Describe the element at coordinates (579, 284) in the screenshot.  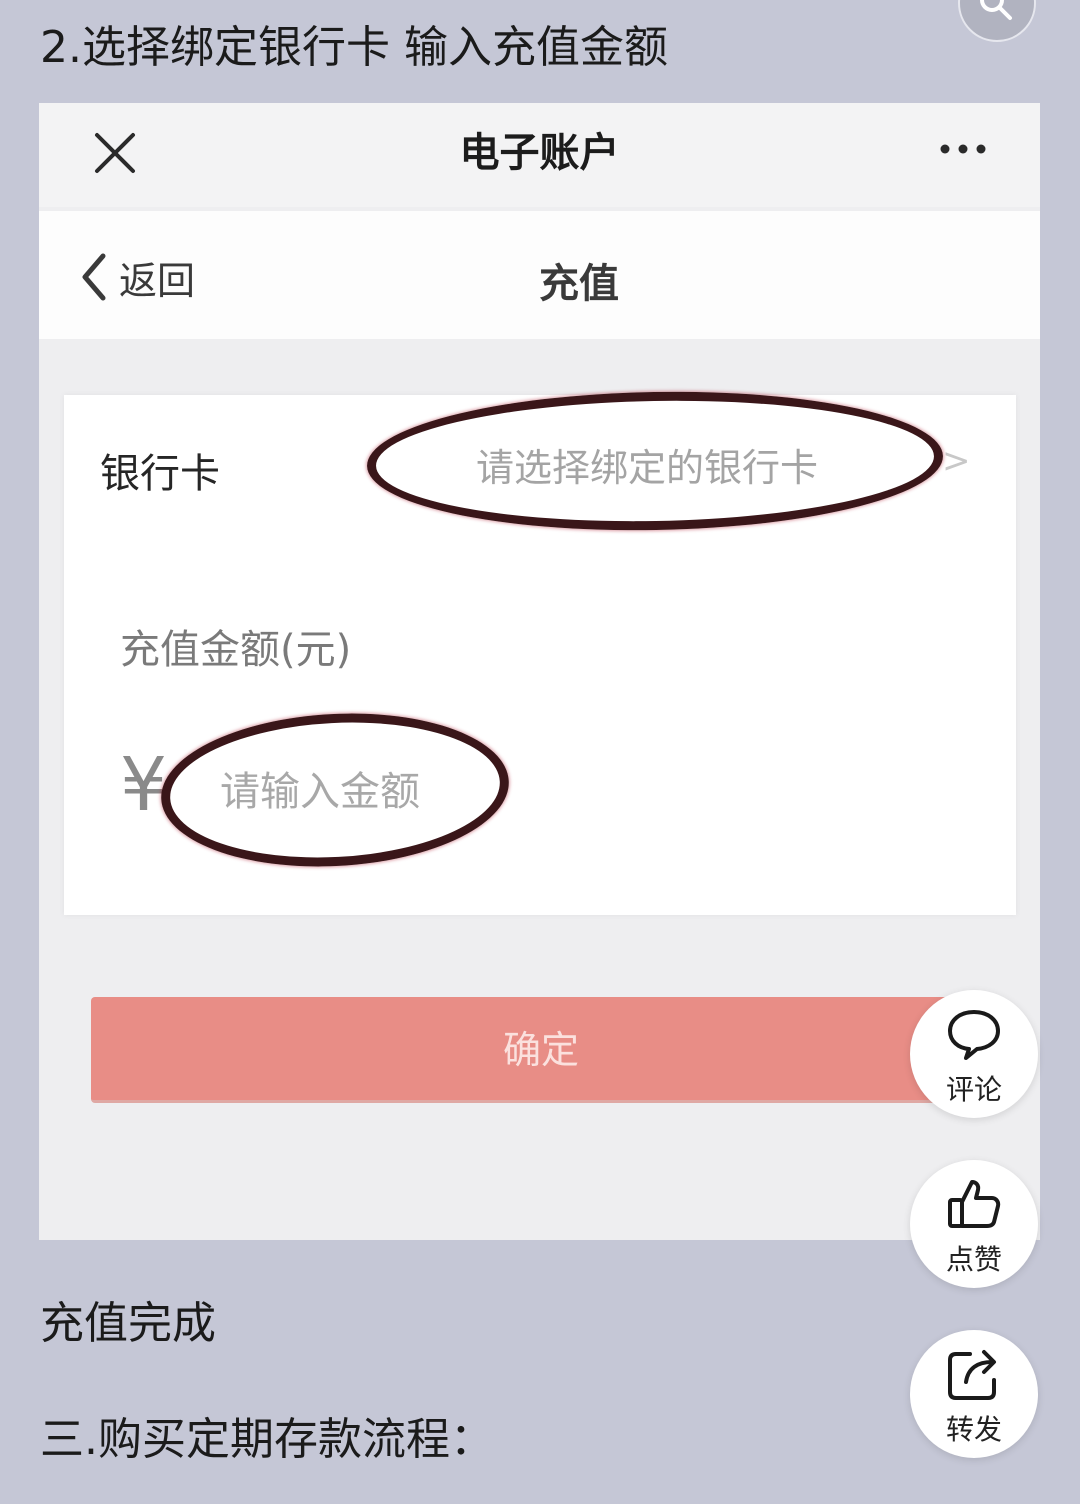
I see `page-title: 充值` at that location.